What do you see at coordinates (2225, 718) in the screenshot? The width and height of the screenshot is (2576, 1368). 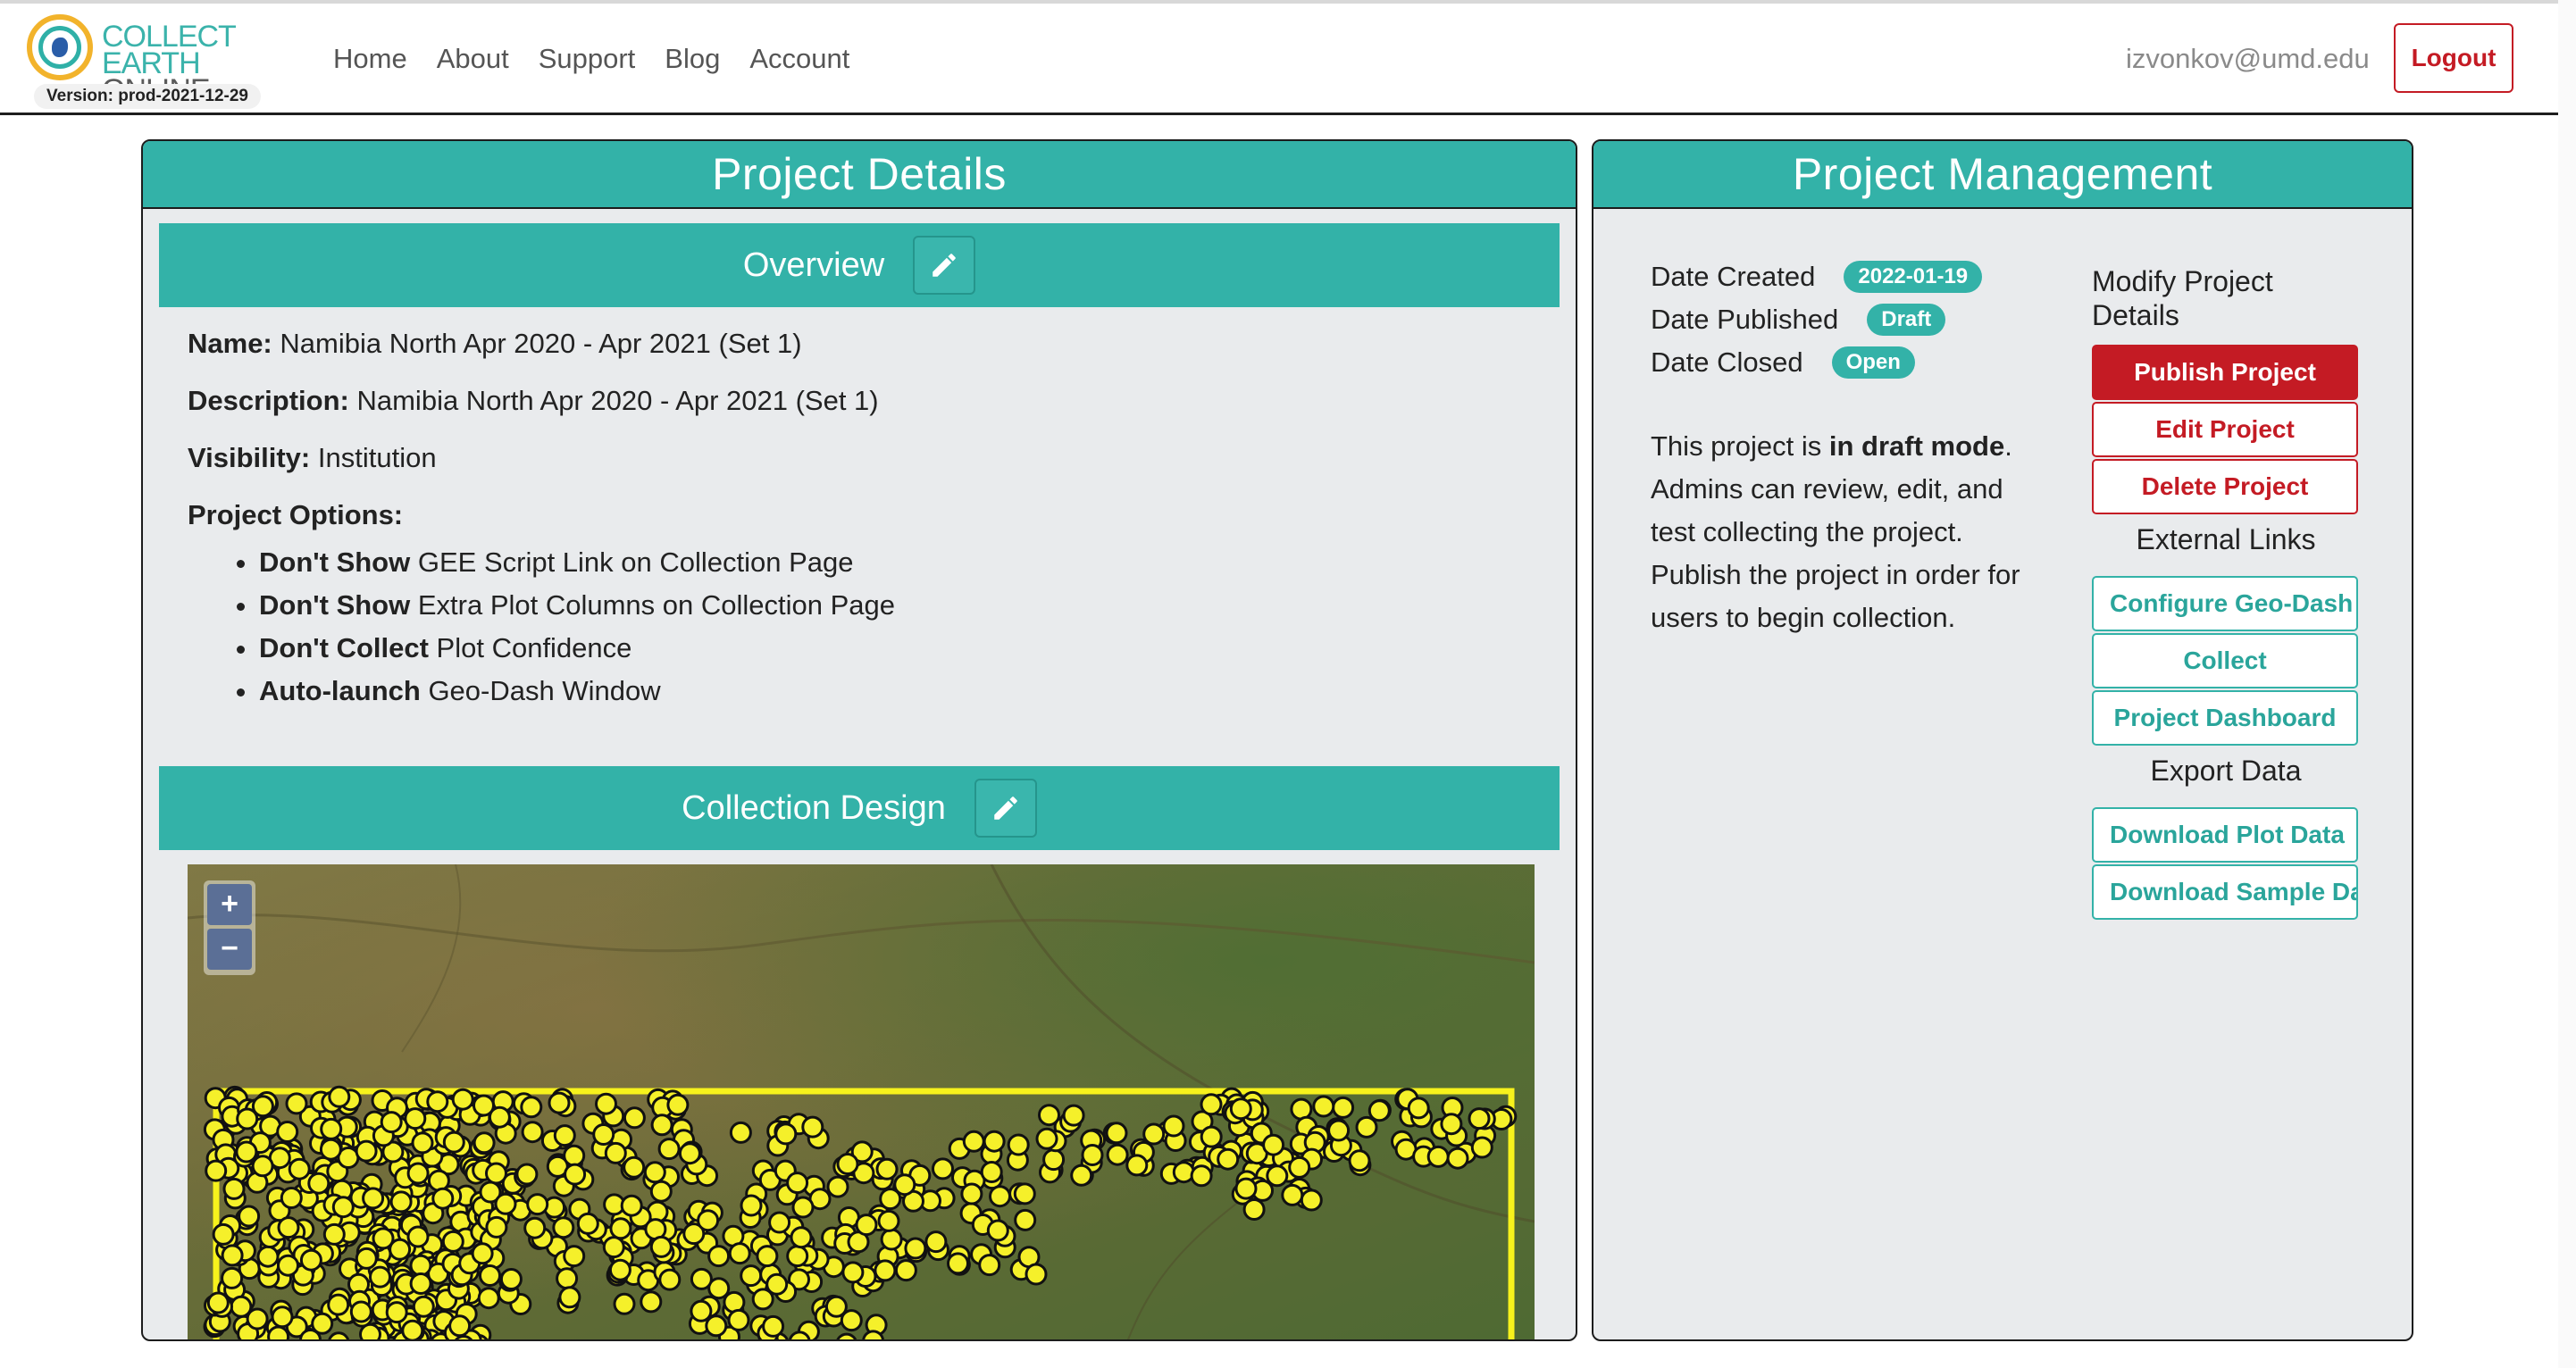 I see `project-dashboard-button: Project Dashboard` at bounding box center [2225, 718].